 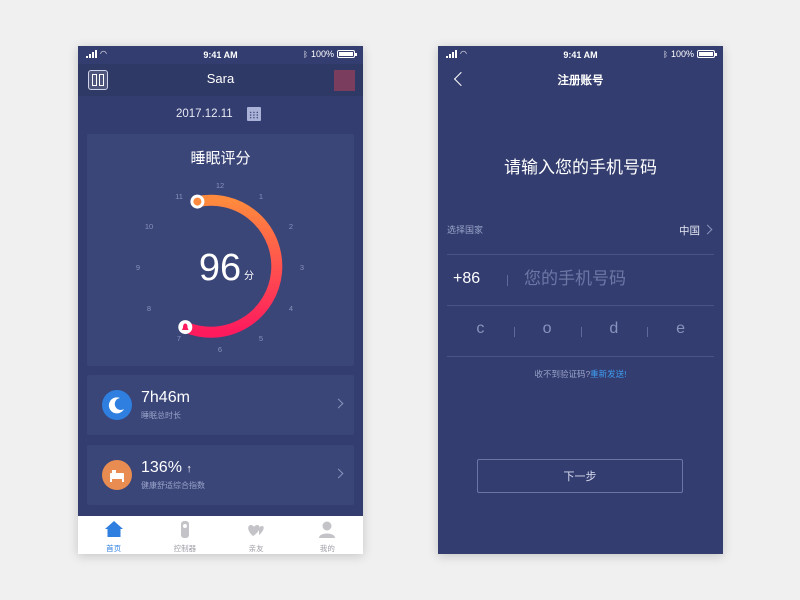 What do you see at coordinates (291, 308) in the screenshot?
I see `clock-number: 4` at bounding box center [291, 308].